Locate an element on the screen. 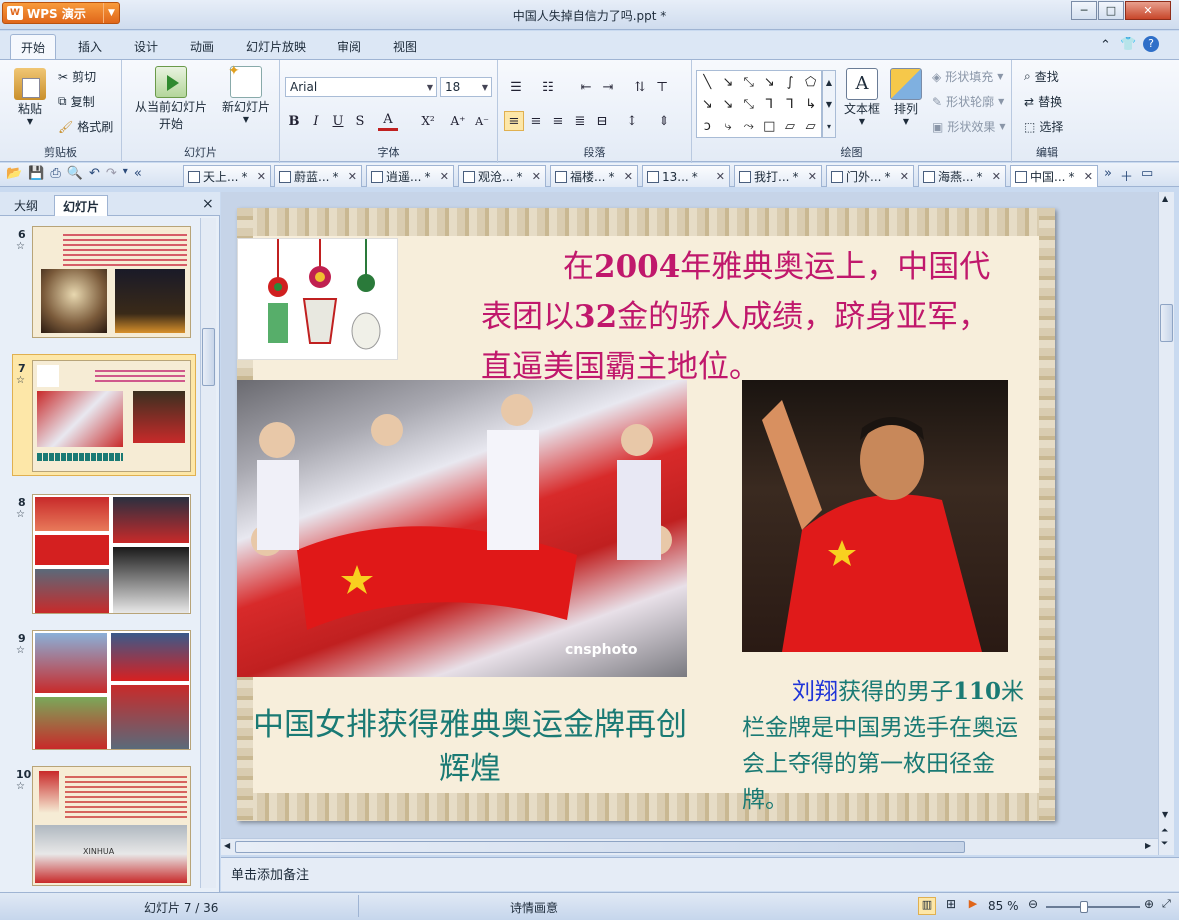 This screenshot has height=920, width=1179. justify-icon: ≣ is located at coordinates (580, 121).